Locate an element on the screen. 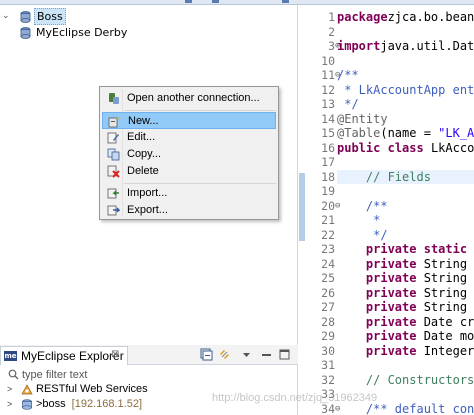  line-number: 24 is located at coordinates (328, 263).